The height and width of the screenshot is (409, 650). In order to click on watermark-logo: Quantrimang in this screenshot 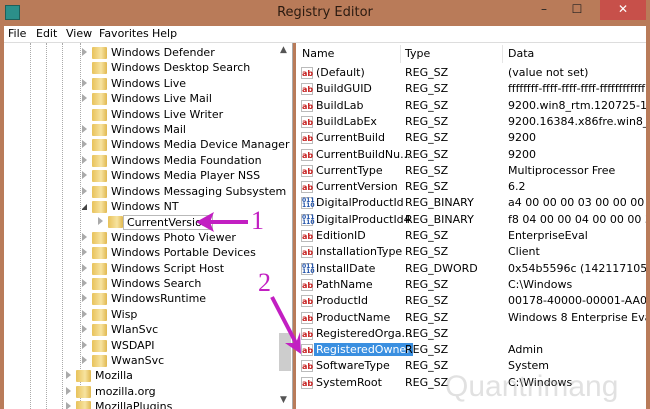, I will do `click(532, 386)`.